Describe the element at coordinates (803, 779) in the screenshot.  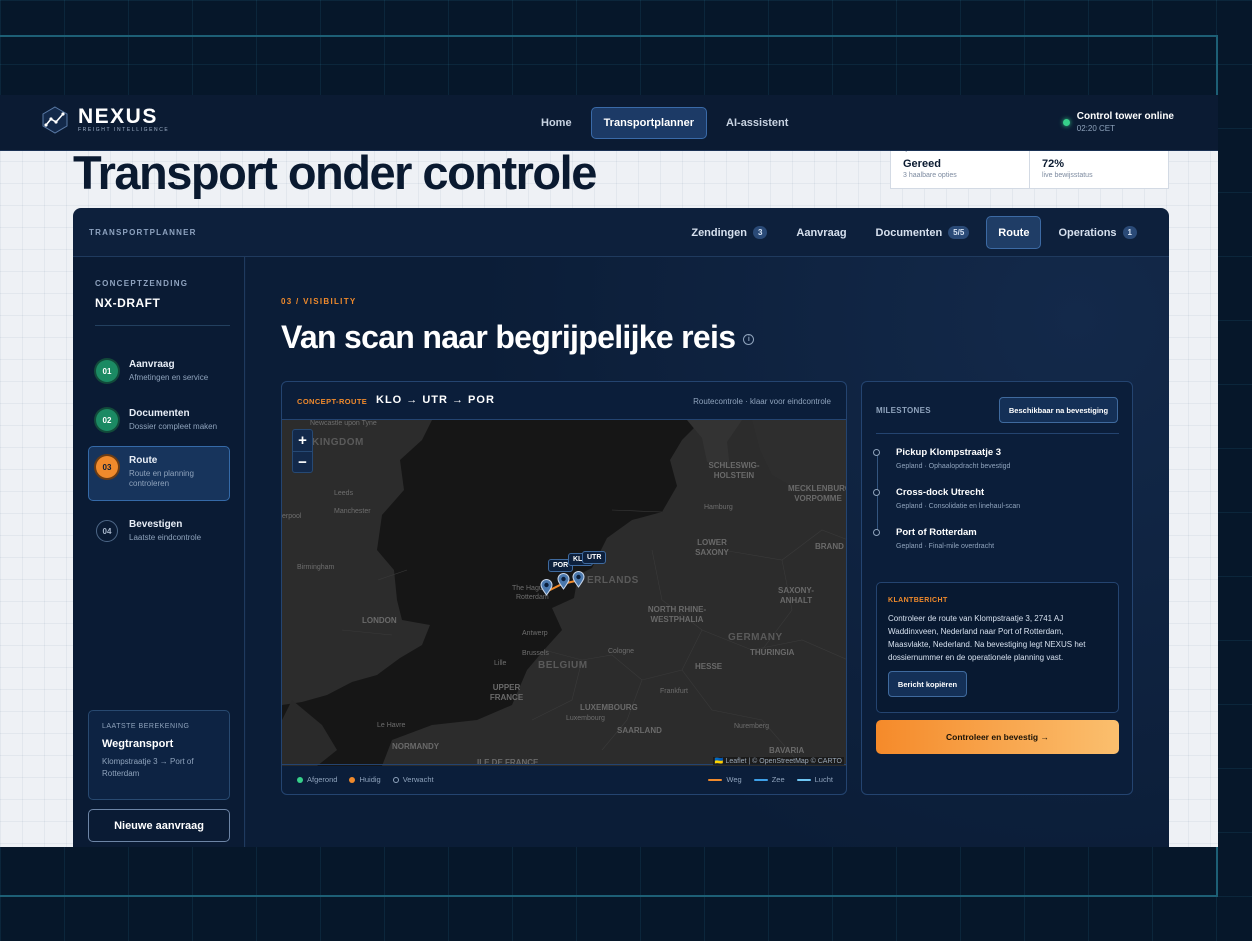
I see `air-line-icon` at that location.